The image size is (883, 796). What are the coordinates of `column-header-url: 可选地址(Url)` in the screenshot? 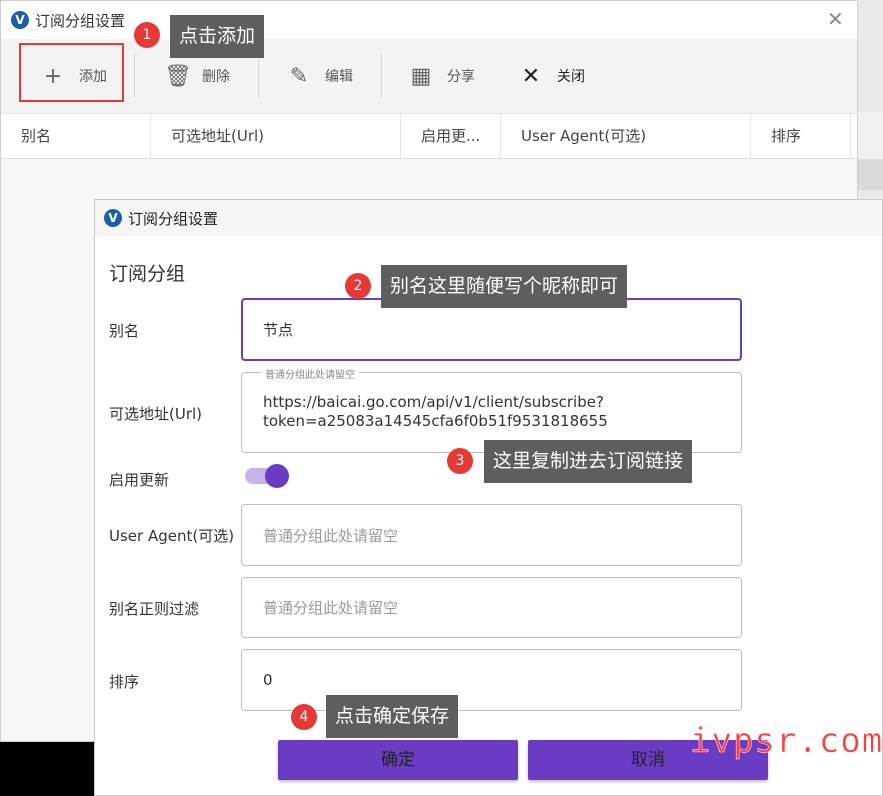 It's located at (276, 137).